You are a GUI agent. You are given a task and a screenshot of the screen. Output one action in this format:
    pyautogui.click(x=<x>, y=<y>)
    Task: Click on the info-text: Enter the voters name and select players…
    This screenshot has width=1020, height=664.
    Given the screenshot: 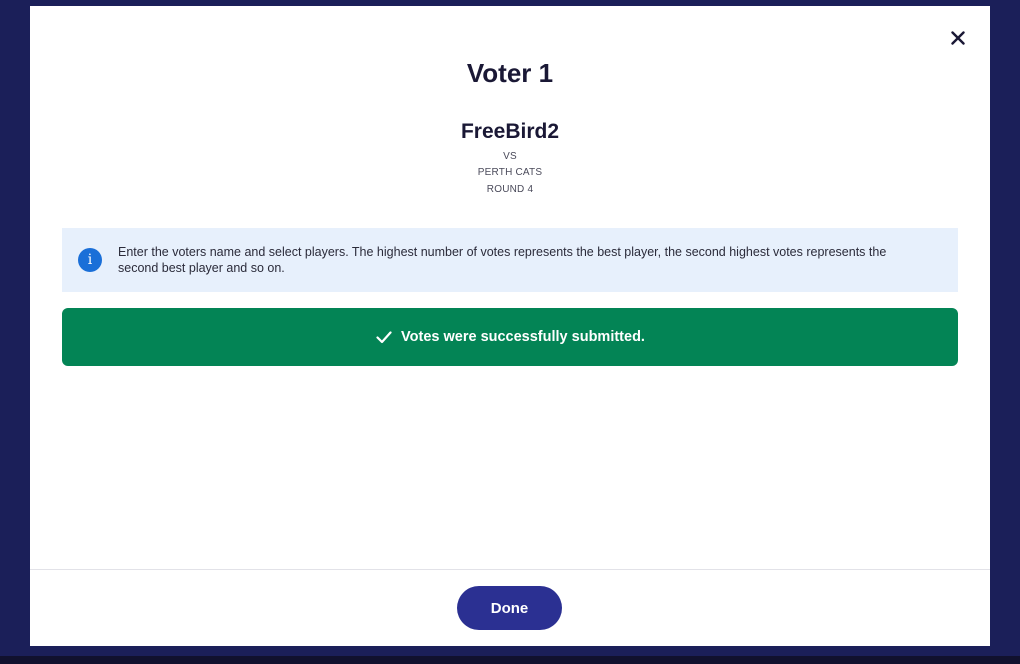 What is the action you would take?
    pyautogui.click(x=502, y=260)
    